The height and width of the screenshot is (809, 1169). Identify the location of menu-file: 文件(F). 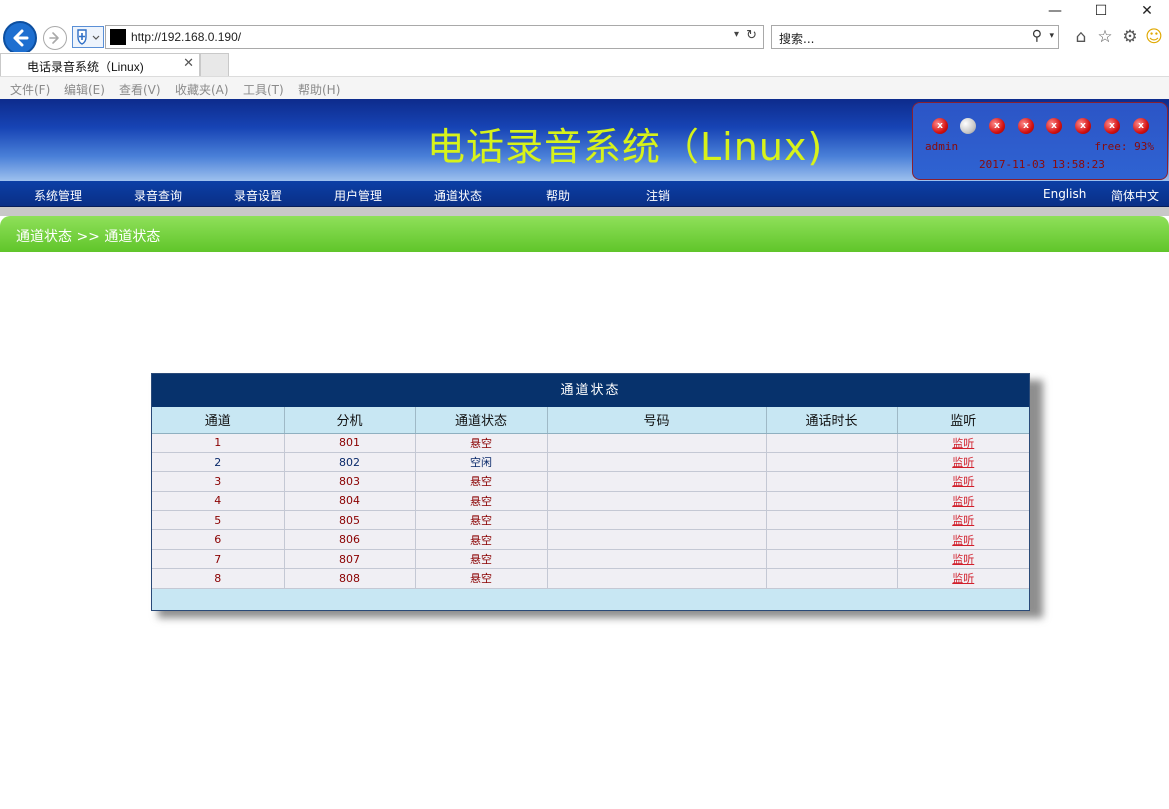
(30, 89).